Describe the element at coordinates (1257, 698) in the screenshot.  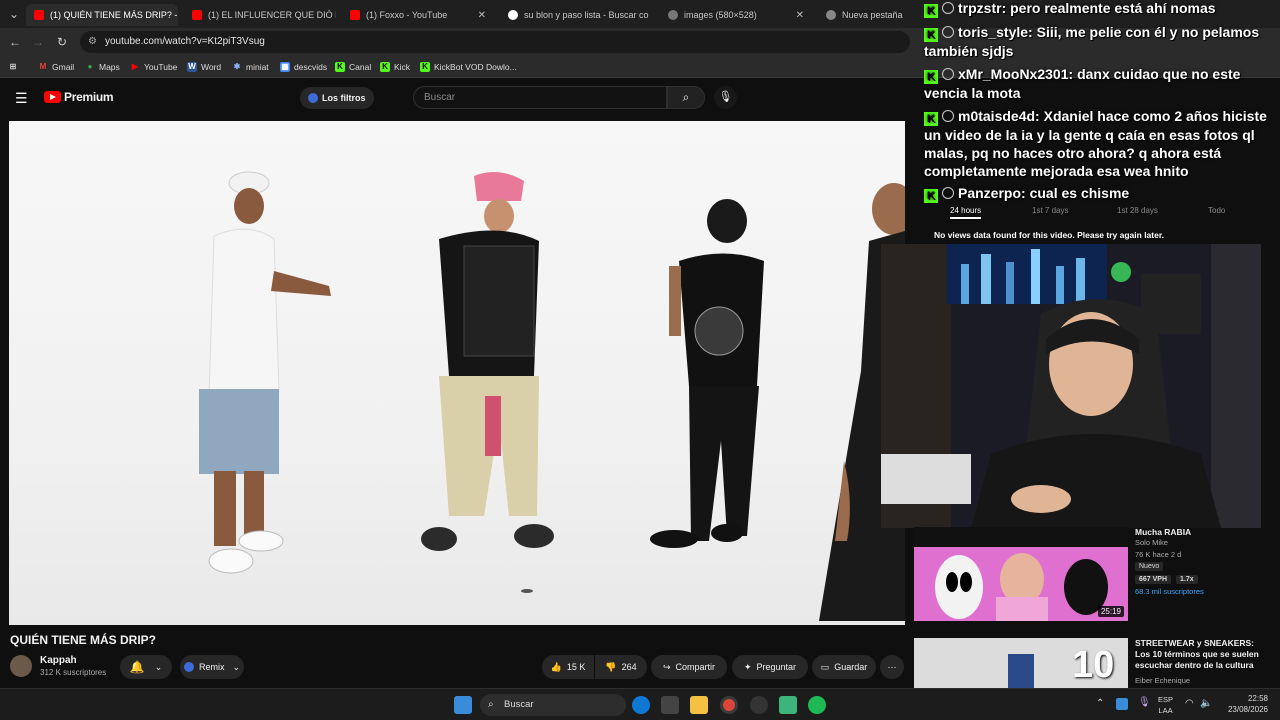
I see `clock-time: 22:58` at that location.